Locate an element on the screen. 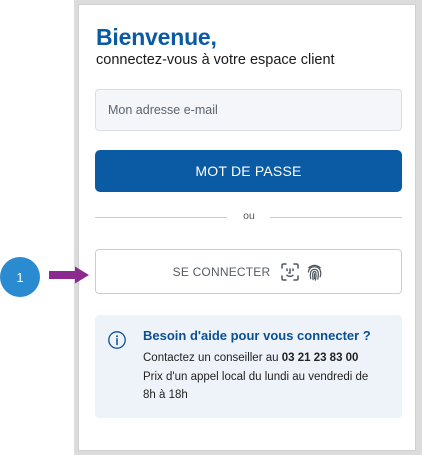 This screenshot has height=455, width=422. page-title: Bienvenue, is located at coordinates (156, 37).